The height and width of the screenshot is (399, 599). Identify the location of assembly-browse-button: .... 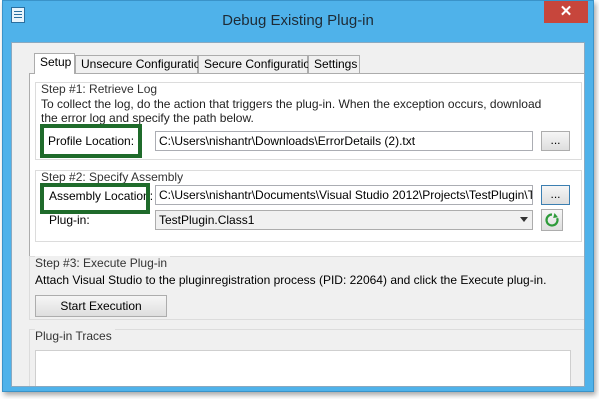
(555, 195).